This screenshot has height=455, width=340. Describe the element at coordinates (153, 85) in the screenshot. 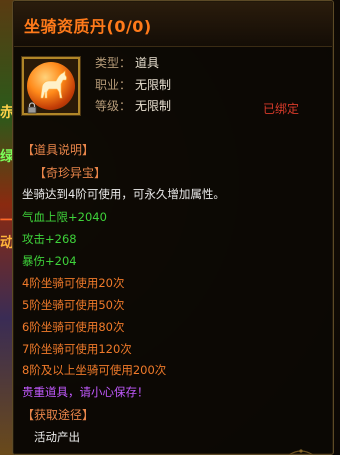

I see `meta-value-class: 无限制` at that location.